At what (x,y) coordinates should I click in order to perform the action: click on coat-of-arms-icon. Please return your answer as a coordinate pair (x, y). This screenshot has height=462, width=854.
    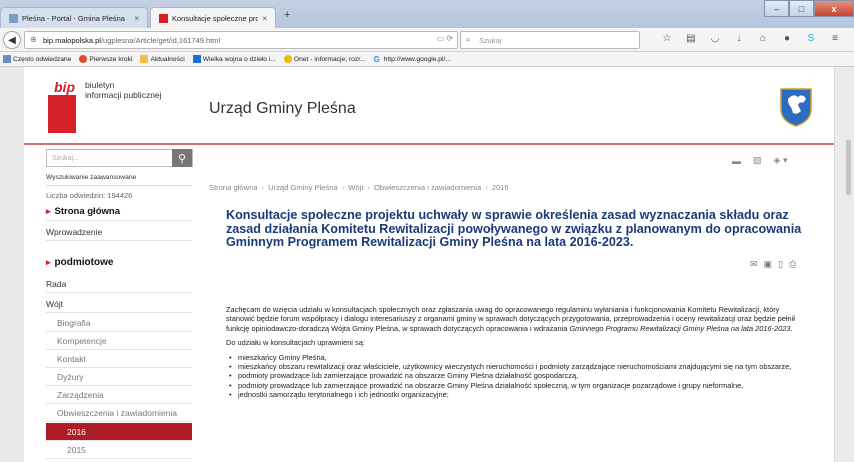
    Looking at the image, I should click on (796, 107).